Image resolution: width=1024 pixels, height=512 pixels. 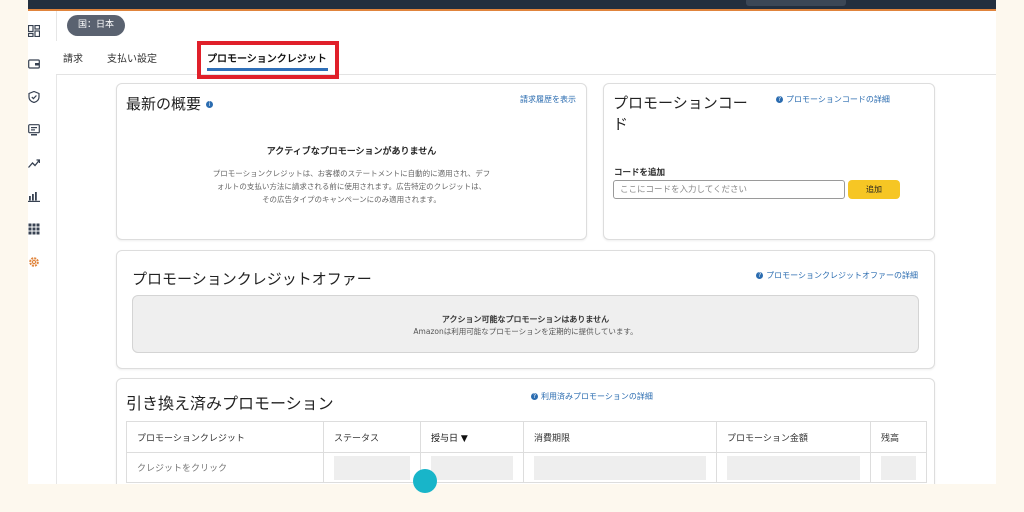 I want to click on redeemed-details-link: ? 利用済みプロモーションの詳細, so click(x=592, y=396).